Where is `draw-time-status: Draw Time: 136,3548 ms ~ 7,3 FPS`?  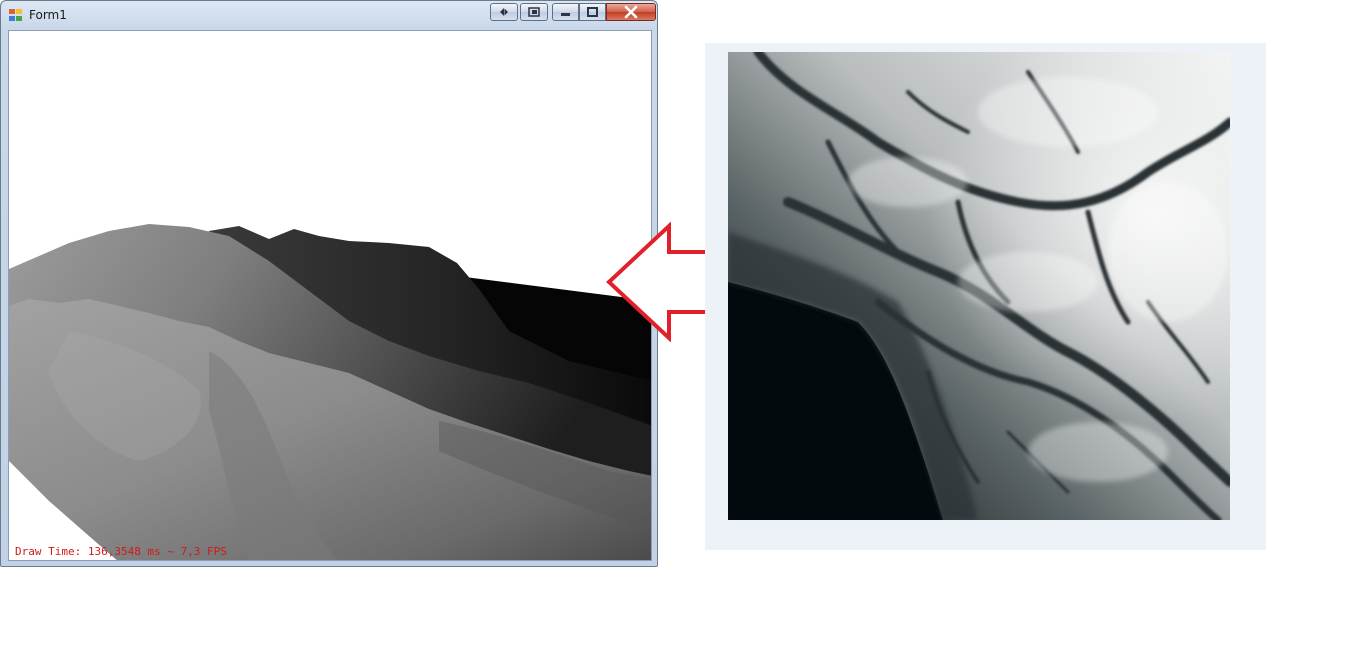
draw-time-status: Draw Time: 136,3548 ms ~ 7,3 FPS is located at coordinates (121, 551).